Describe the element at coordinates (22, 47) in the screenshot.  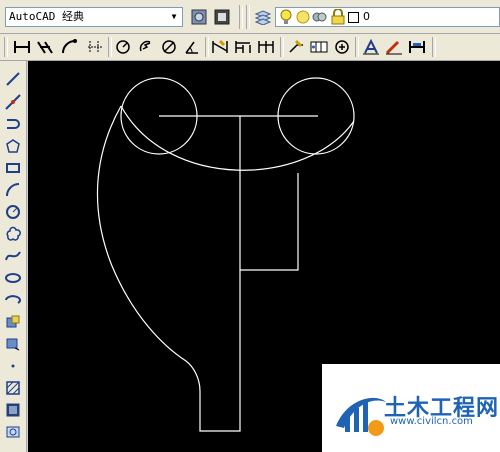
I see `linear-dimension-icon` at that location.